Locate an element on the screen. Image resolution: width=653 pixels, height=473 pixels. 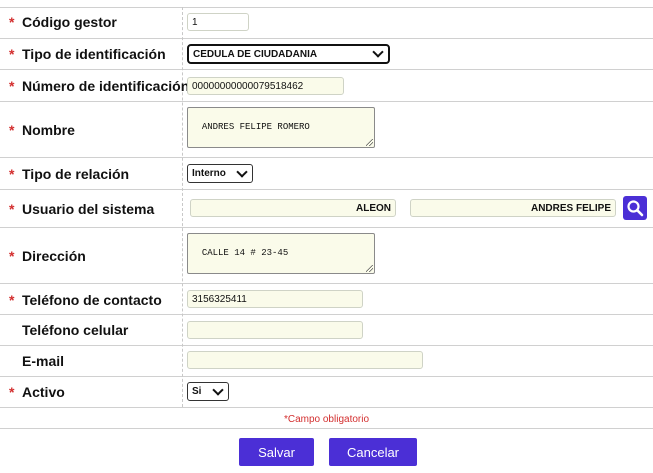
label-codigo-gestor: Código gestor is located at coordinates (69, 22).